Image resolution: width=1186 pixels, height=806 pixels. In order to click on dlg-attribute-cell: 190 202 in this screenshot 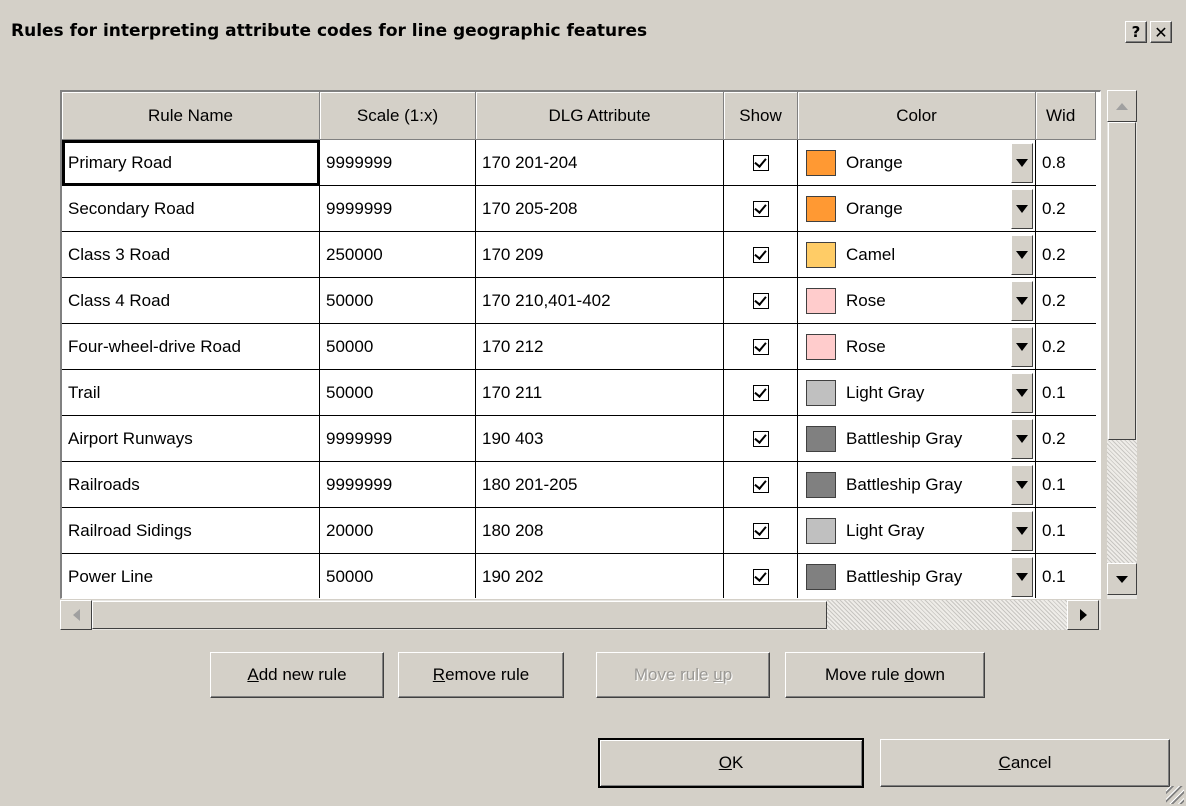, I will do `click(600, 576)`.